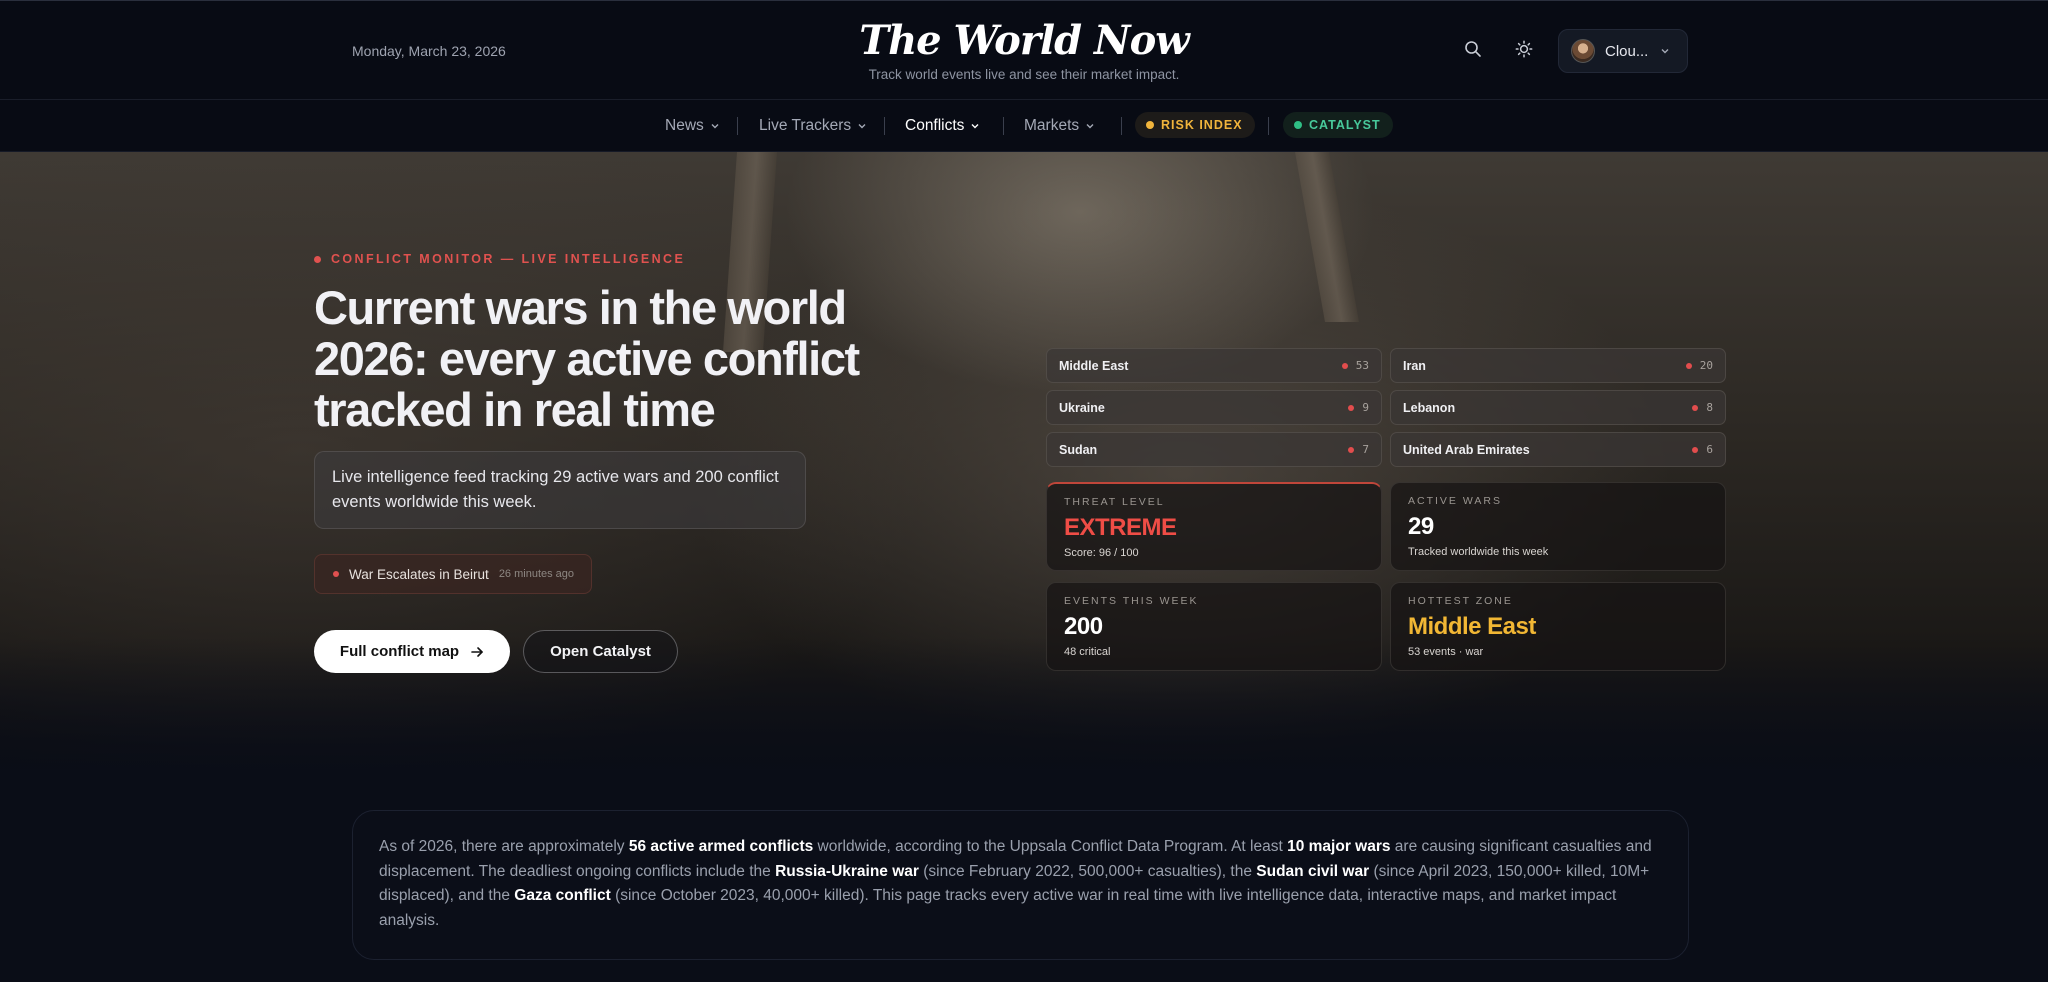  What do you see at coordinates (1024, 40) in the screenshot?
I see `site-logo: The World Now` at bounding box center [1024, 40].